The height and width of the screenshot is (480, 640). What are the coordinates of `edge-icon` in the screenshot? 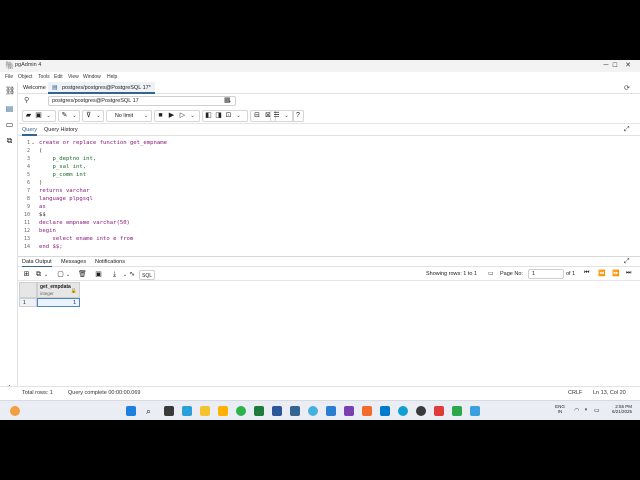 It's located at (403, 411).